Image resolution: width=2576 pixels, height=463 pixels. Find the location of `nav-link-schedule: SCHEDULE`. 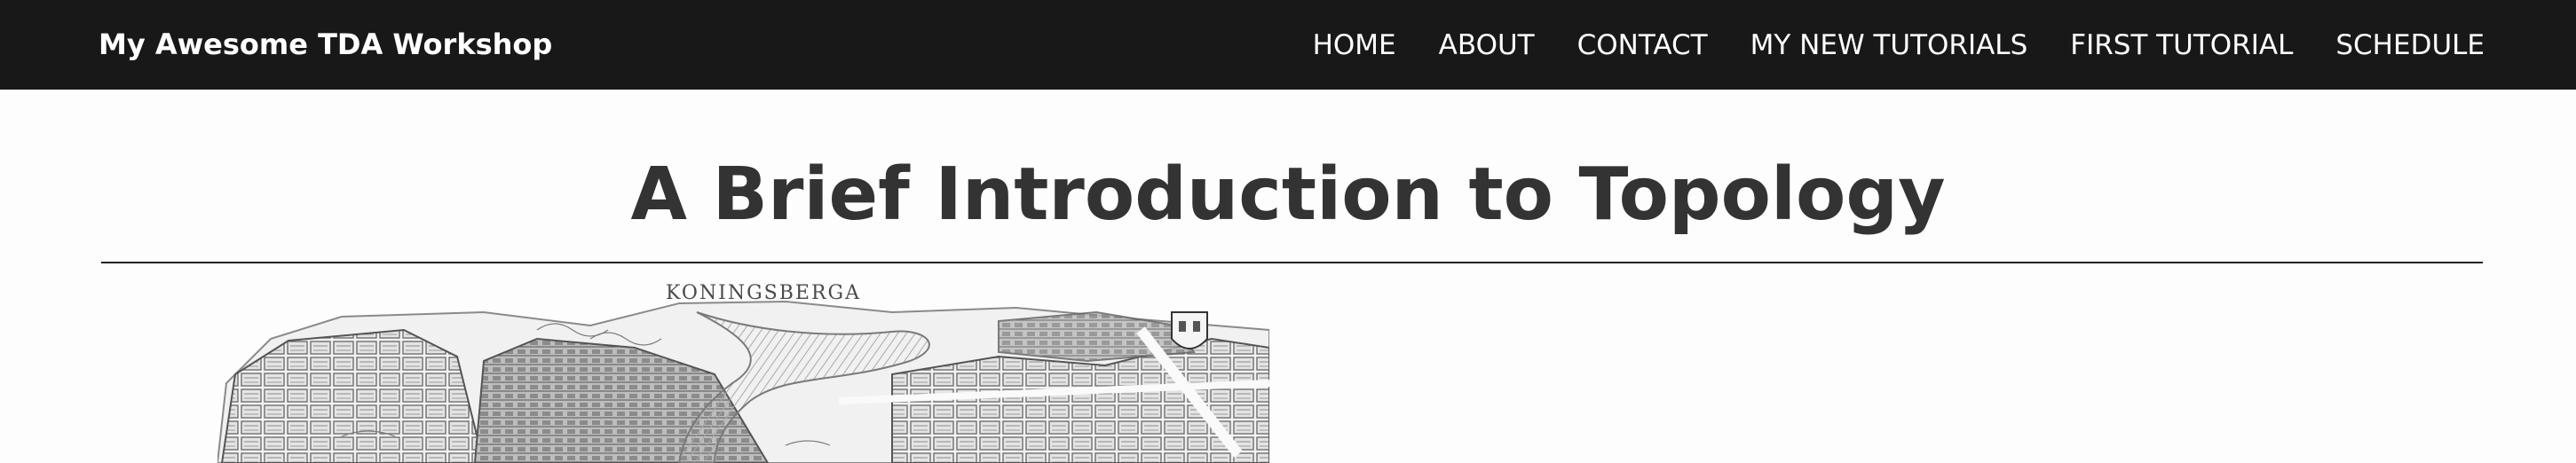

nav-link-schedule: SCHEDULE is located at coordinates (2410, 45).